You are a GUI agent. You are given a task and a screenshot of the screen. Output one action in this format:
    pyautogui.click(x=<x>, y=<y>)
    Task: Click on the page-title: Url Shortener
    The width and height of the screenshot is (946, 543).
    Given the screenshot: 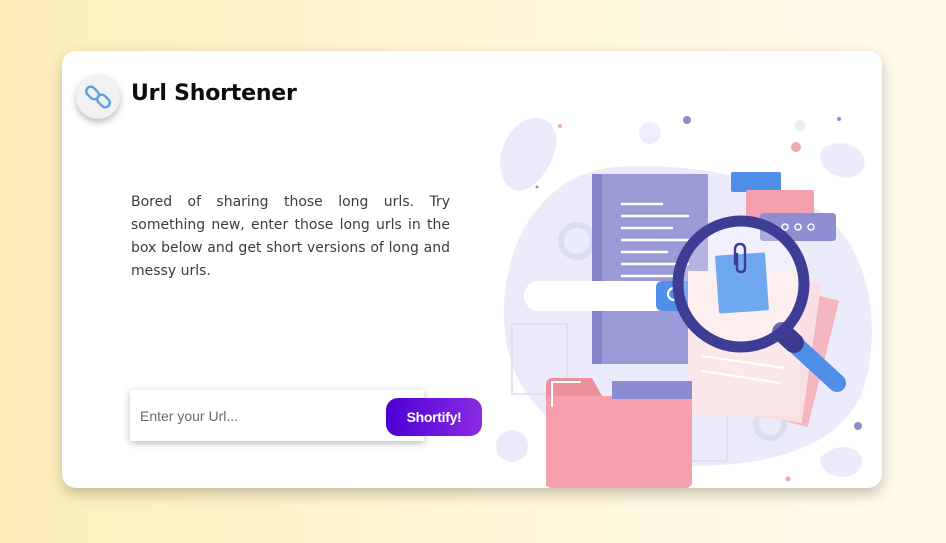 What is the action you would take?
    pyautogui.click(x=214, y=93)
    